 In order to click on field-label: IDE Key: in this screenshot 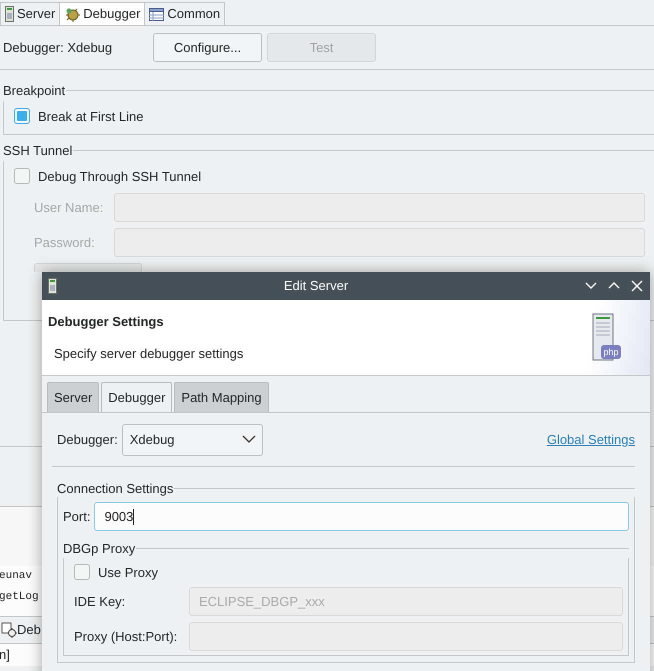, I will do `click(100, 601)`.